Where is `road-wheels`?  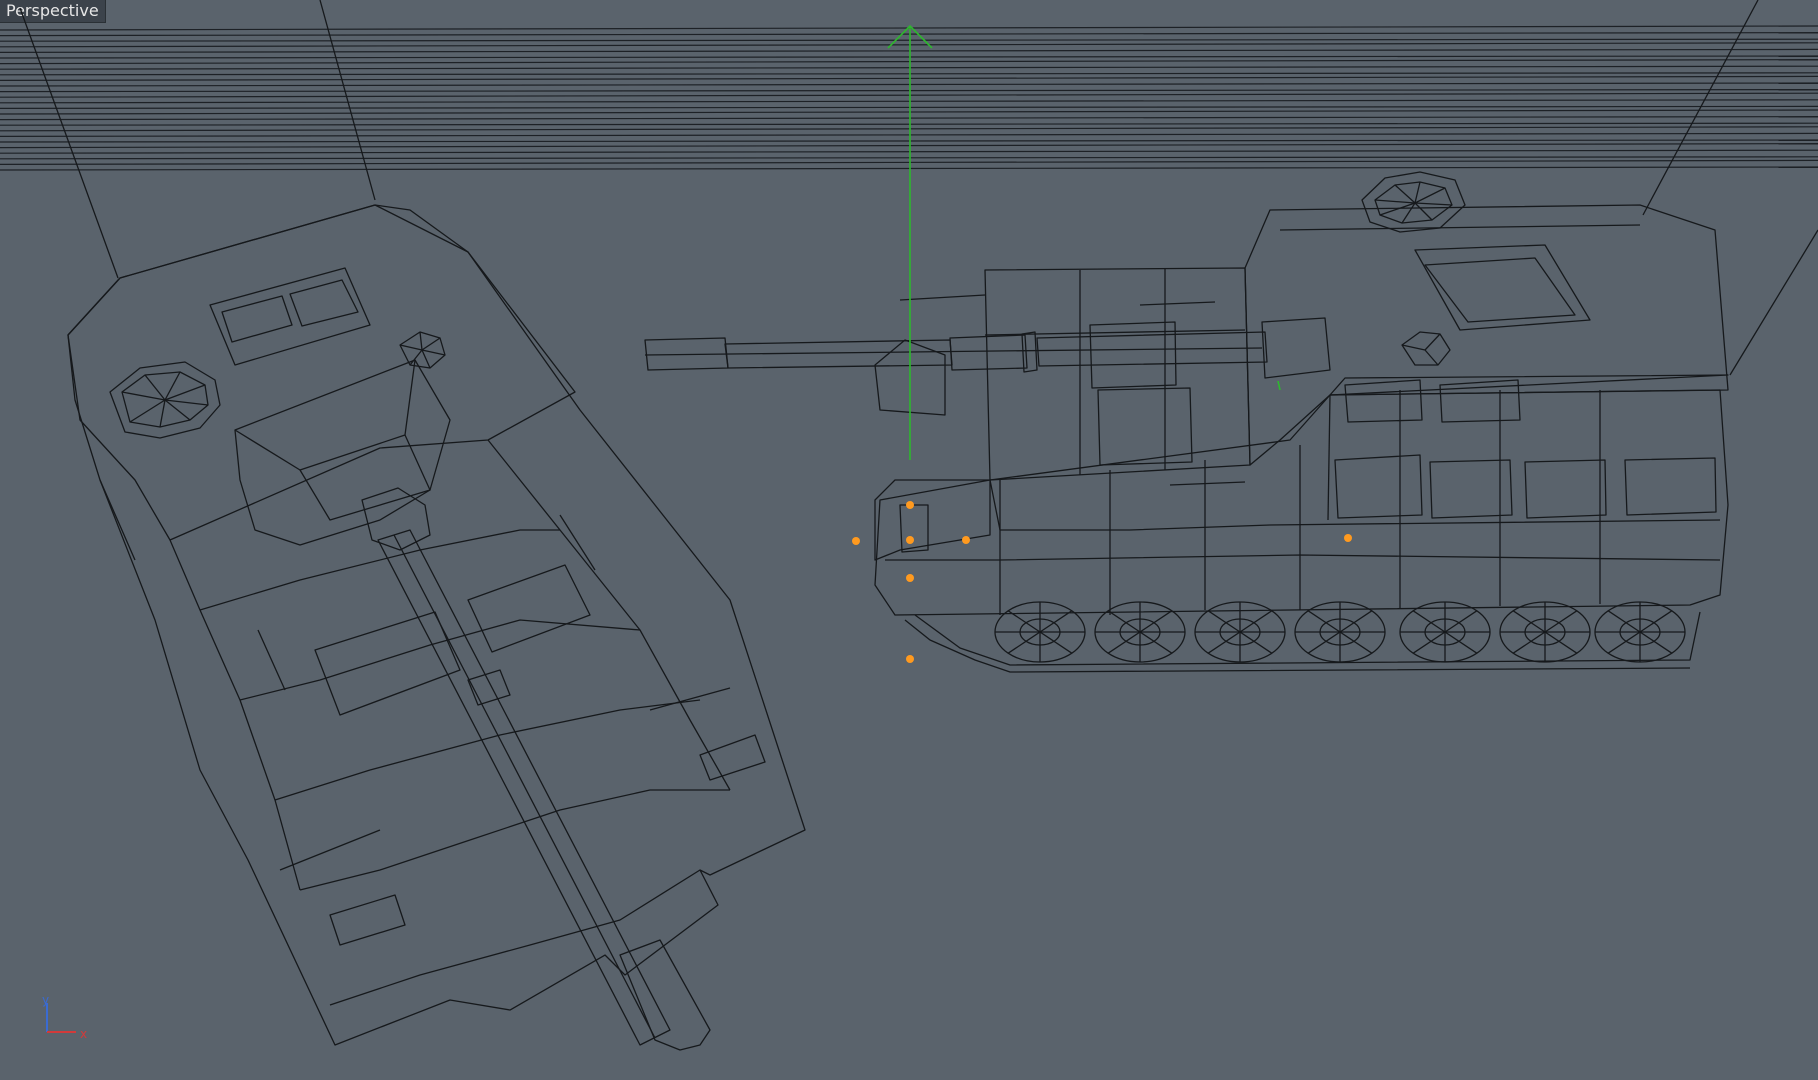 road-wheels is located at coordinates (1340, 632).